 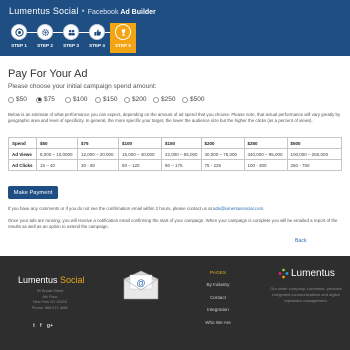 I want to click on spend-option-50: $50, so click(x=17, y=99).